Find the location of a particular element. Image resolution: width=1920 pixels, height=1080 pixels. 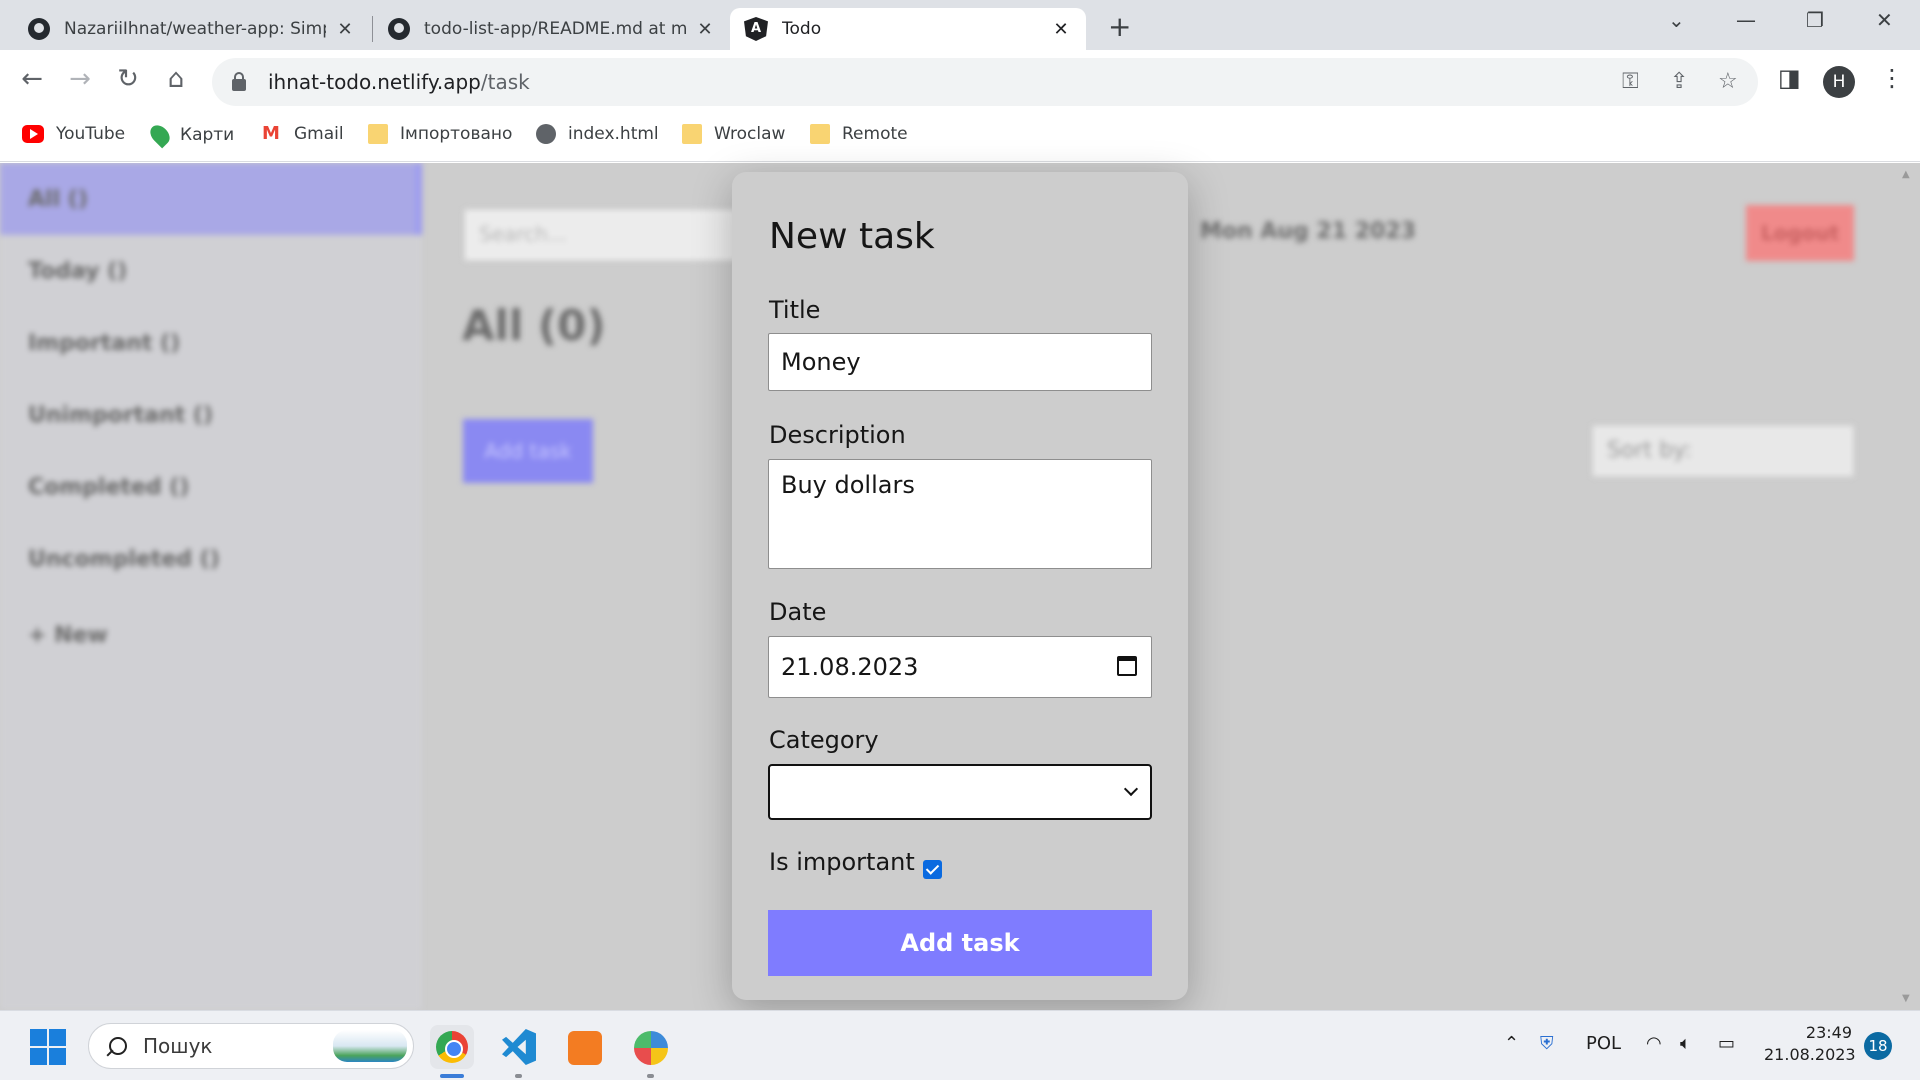

category-select is located at coordinates (960, 792).